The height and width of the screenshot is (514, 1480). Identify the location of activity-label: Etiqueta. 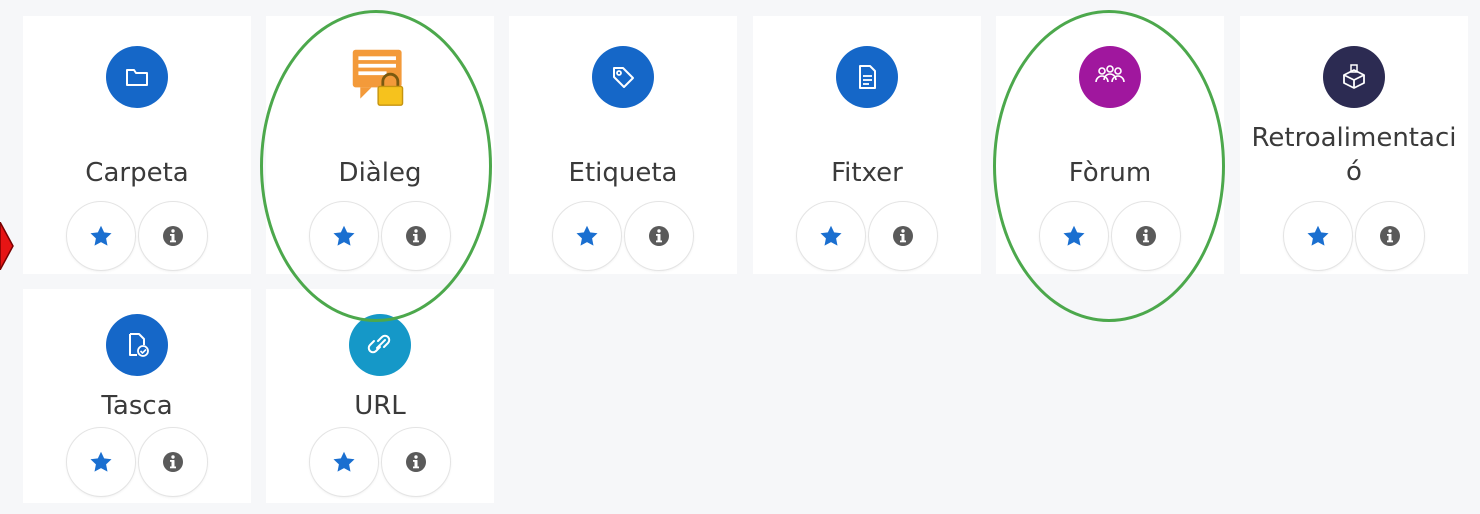
(623, 173).